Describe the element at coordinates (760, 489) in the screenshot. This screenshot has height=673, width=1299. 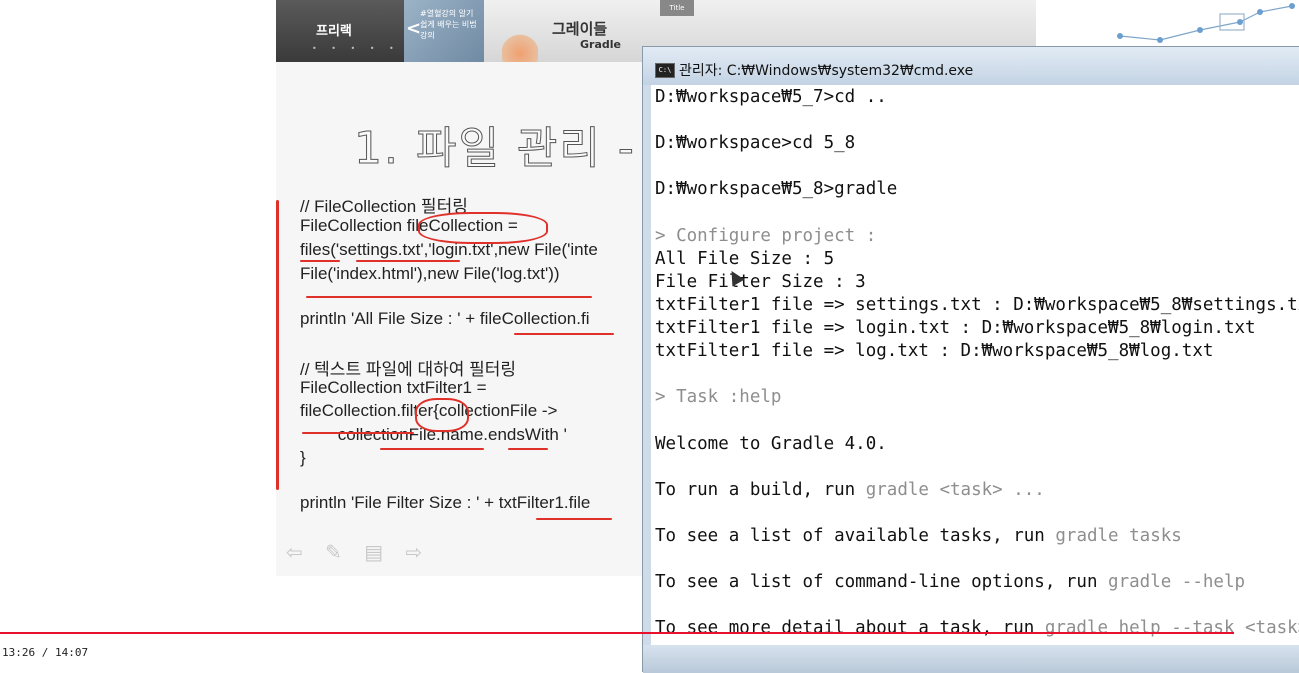
I see `console-text: To run a build, run` at that location.